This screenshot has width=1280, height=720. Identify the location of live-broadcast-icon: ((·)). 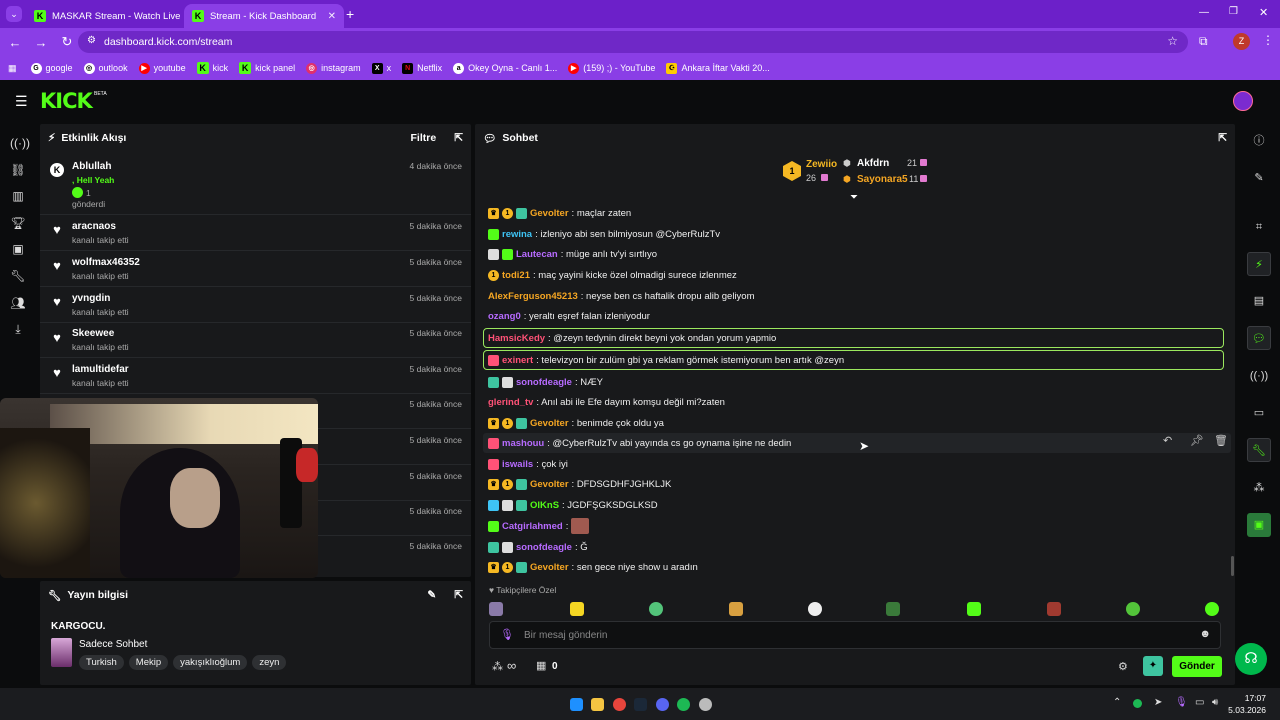
(20, 144).